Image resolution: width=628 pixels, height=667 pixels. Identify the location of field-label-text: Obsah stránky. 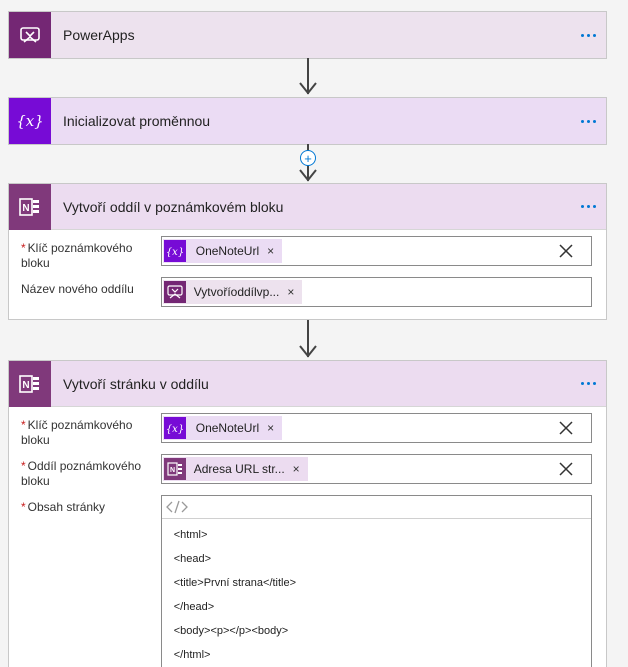
(66, 507).